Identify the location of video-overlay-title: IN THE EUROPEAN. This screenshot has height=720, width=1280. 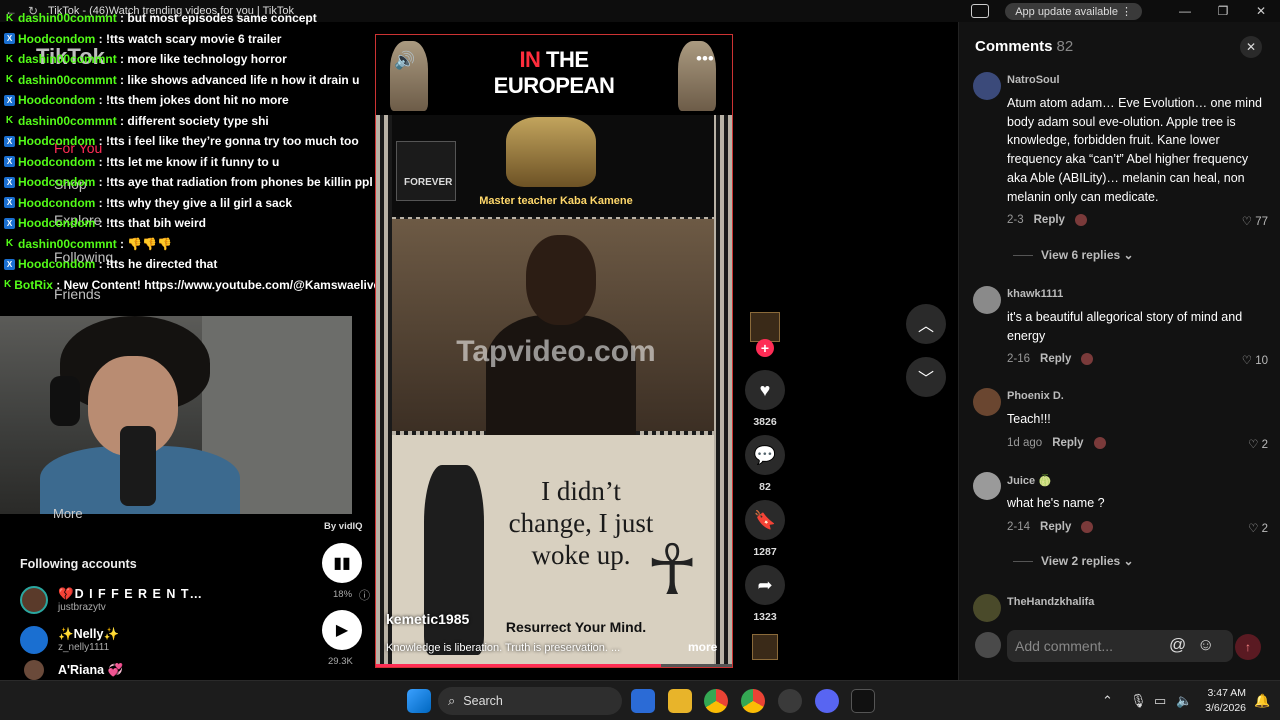
(554, 73).